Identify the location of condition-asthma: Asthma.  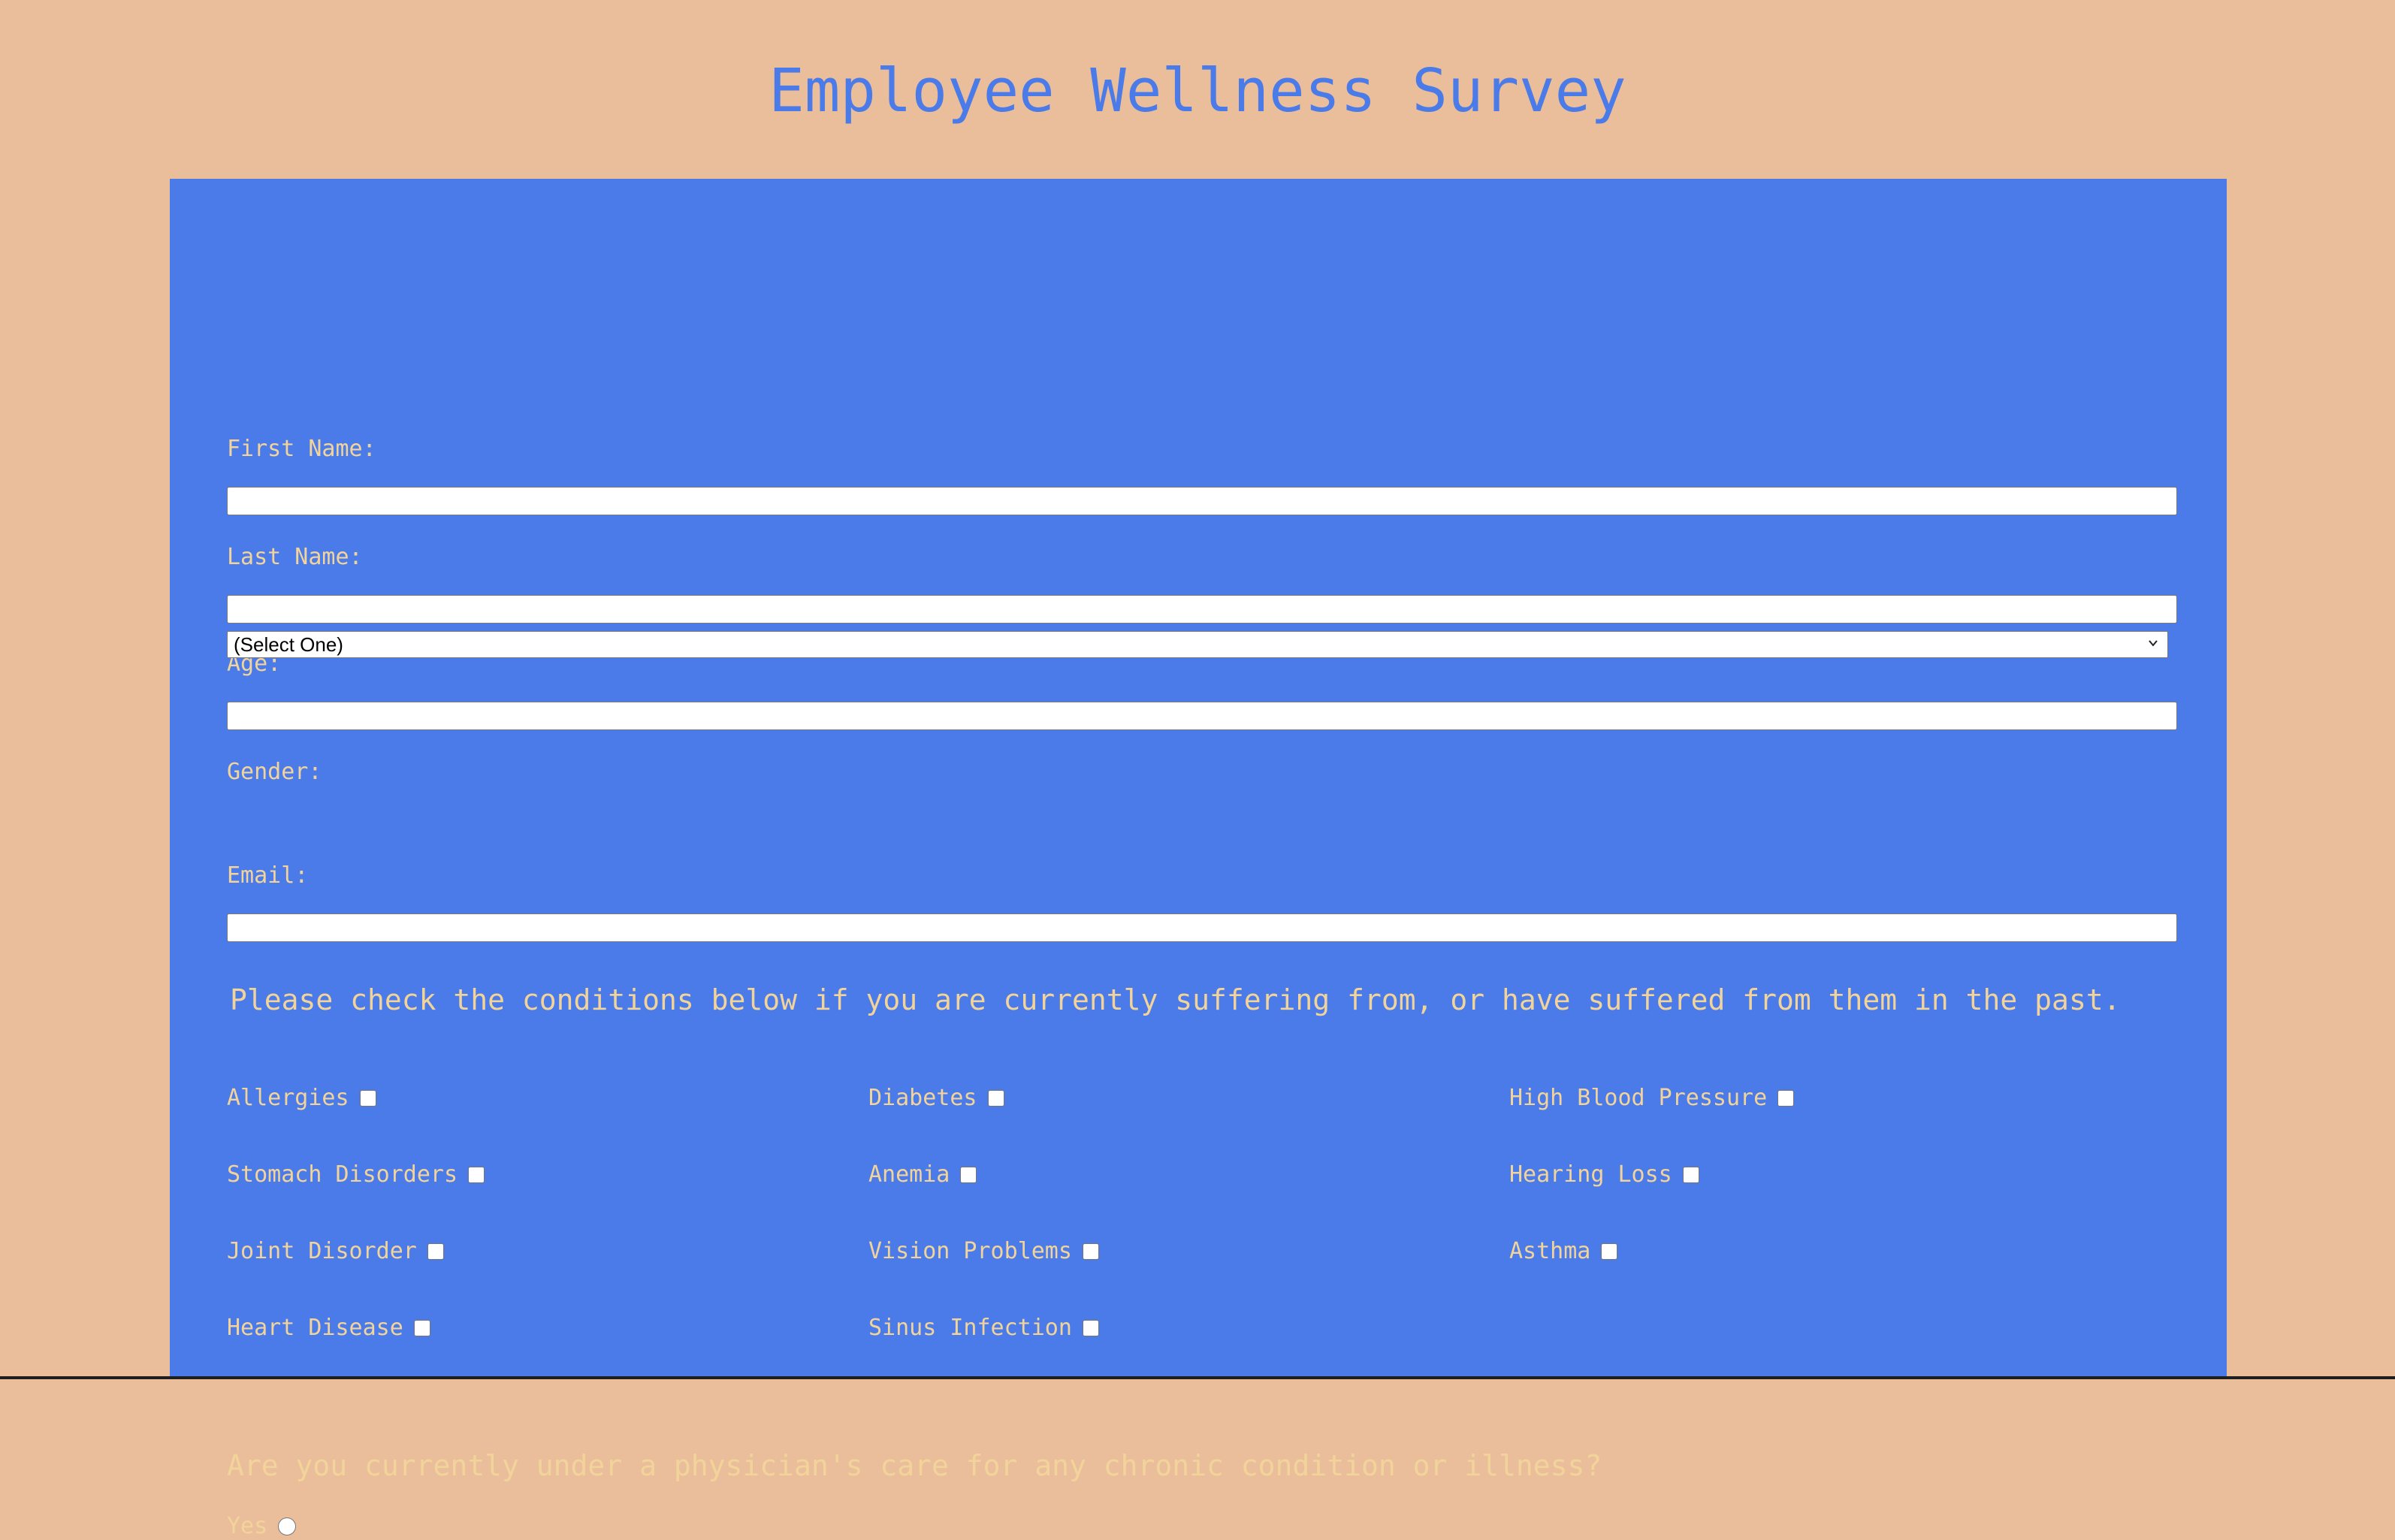
(1563, 1251).